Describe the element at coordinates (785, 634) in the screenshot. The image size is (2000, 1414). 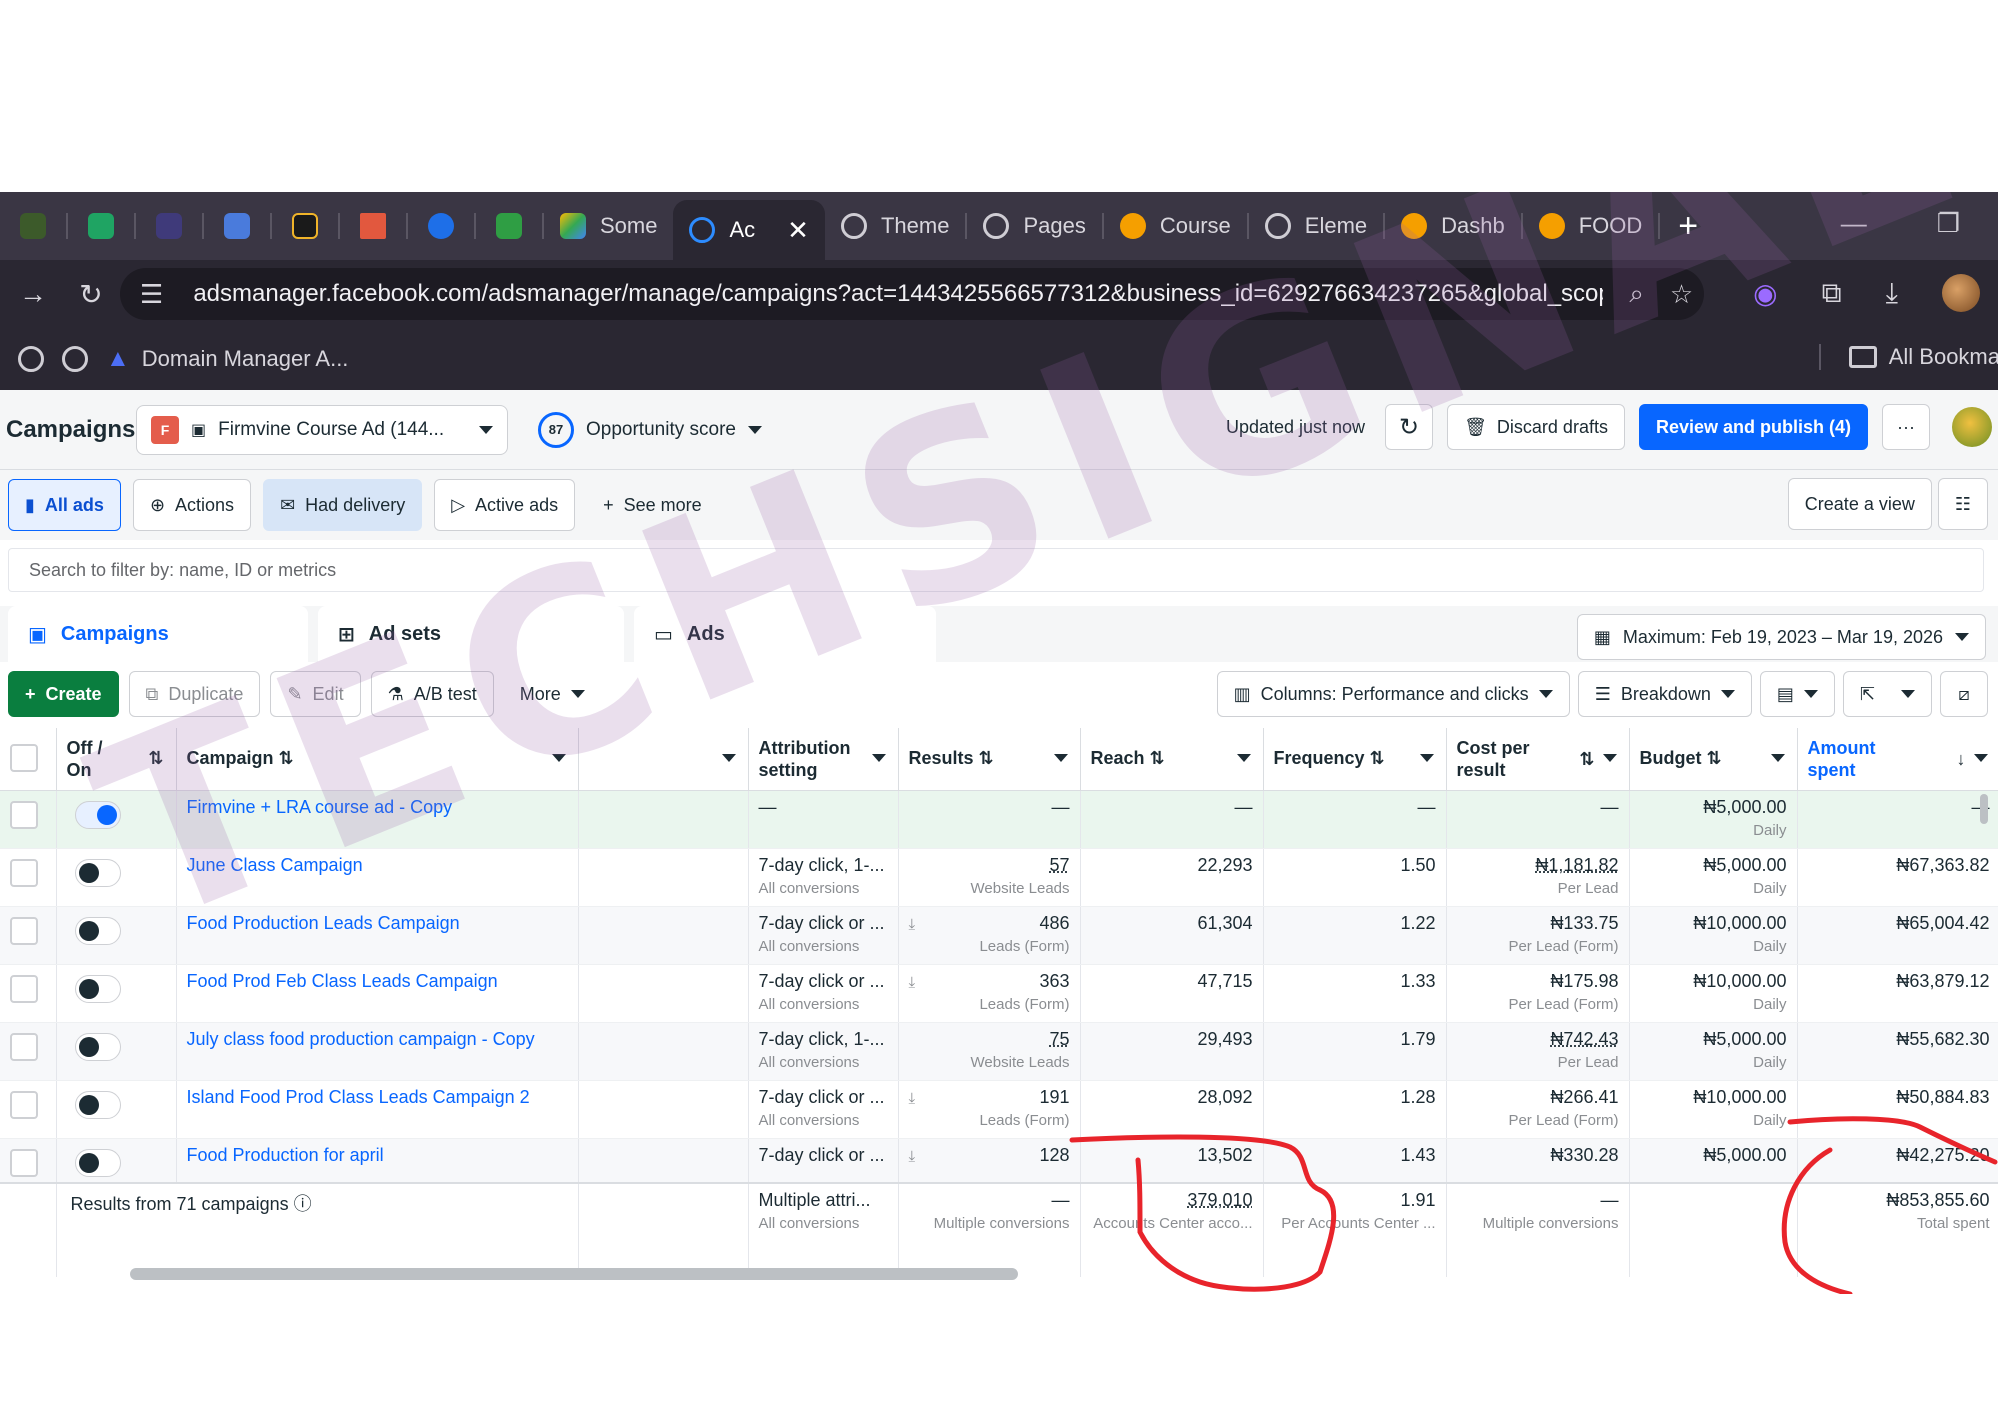
I see `tab-ads: ▭ Ads` at that location.